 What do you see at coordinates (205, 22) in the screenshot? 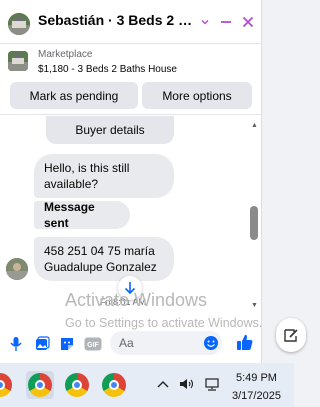
I see `chevron-down-icon` at bounding box center [205, 22].